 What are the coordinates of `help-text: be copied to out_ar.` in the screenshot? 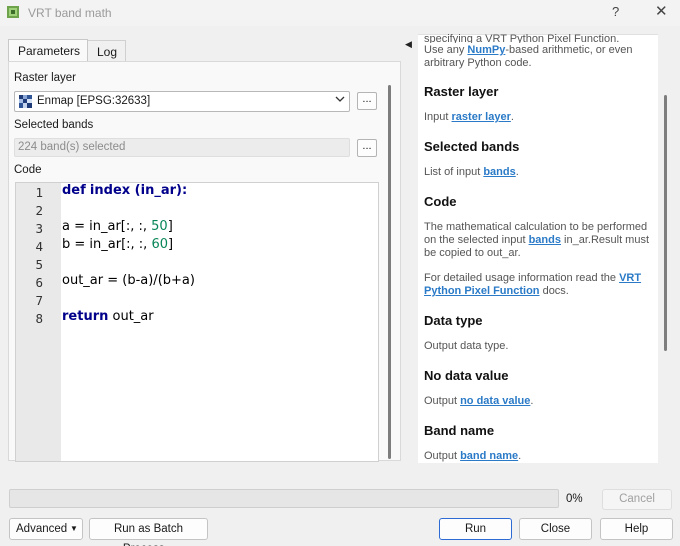 It's located at (472, 253).